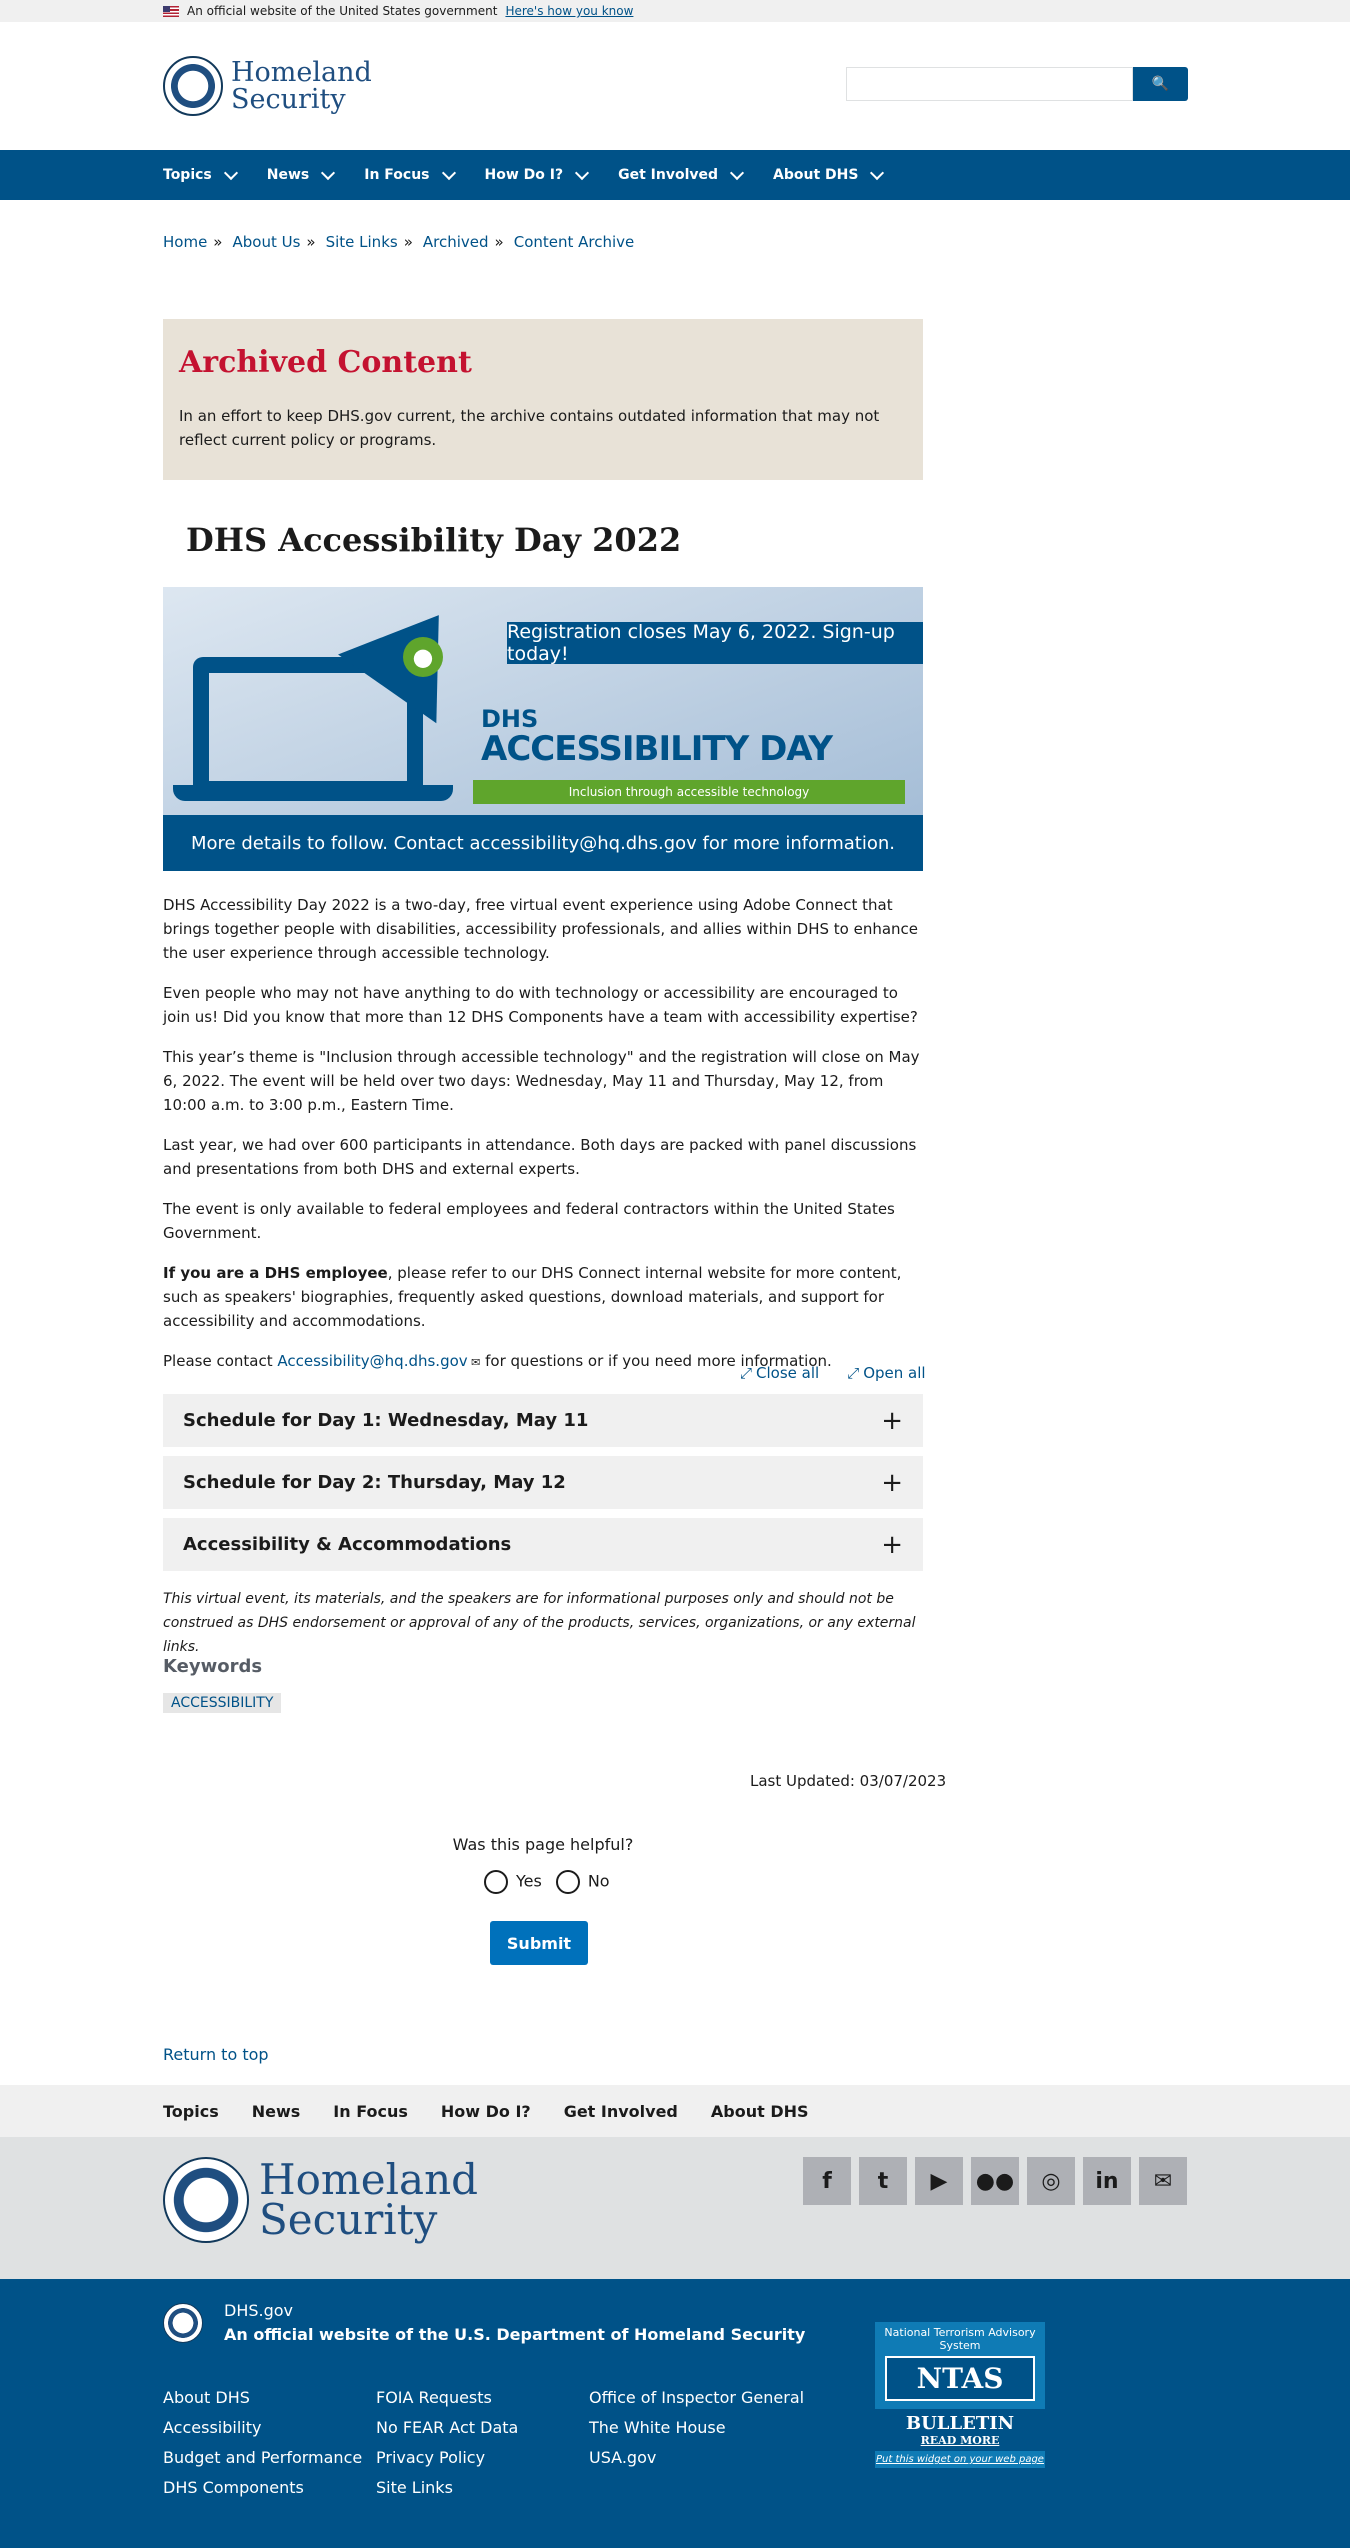 This screenshot has height=2548, width=1350. What do you see at coordinates (547, 1882) in the screenshot?
I see `feedback-options: Yes No` at bounding box center [547, 1882].